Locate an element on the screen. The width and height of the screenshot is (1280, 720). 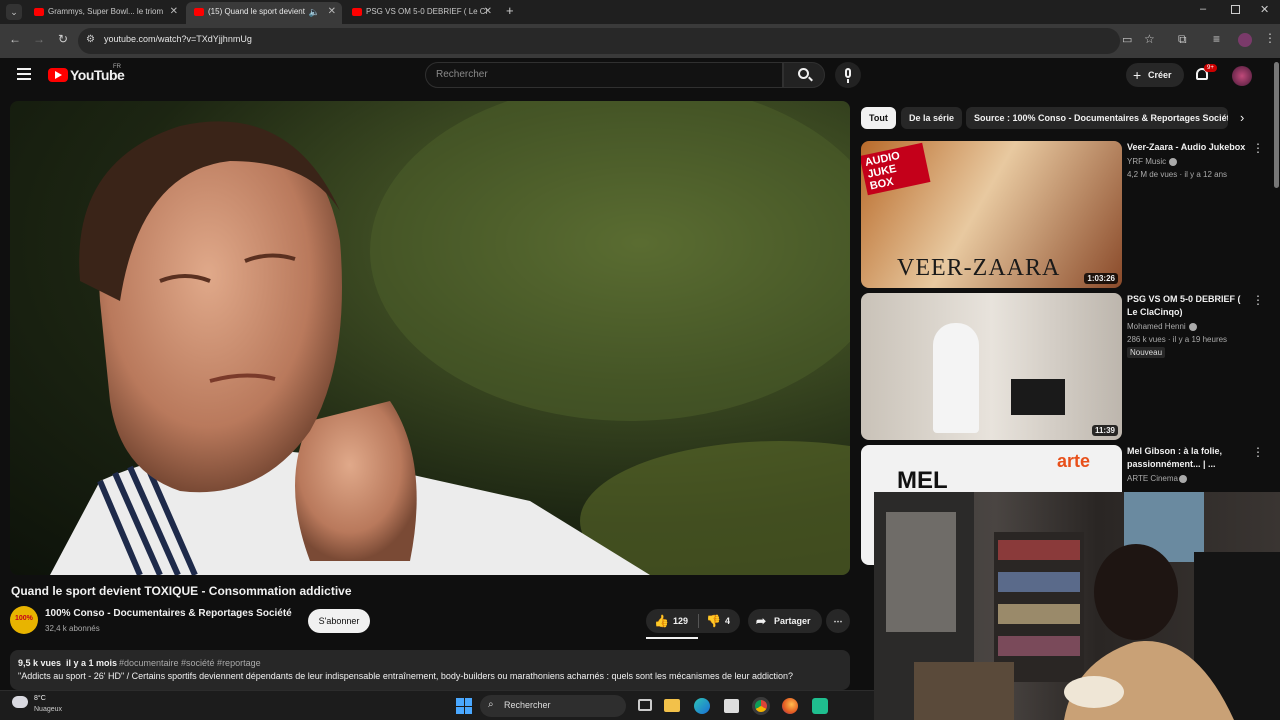
taskbar-search: ⌕ Rechercher is located at coordinates (553, 706).